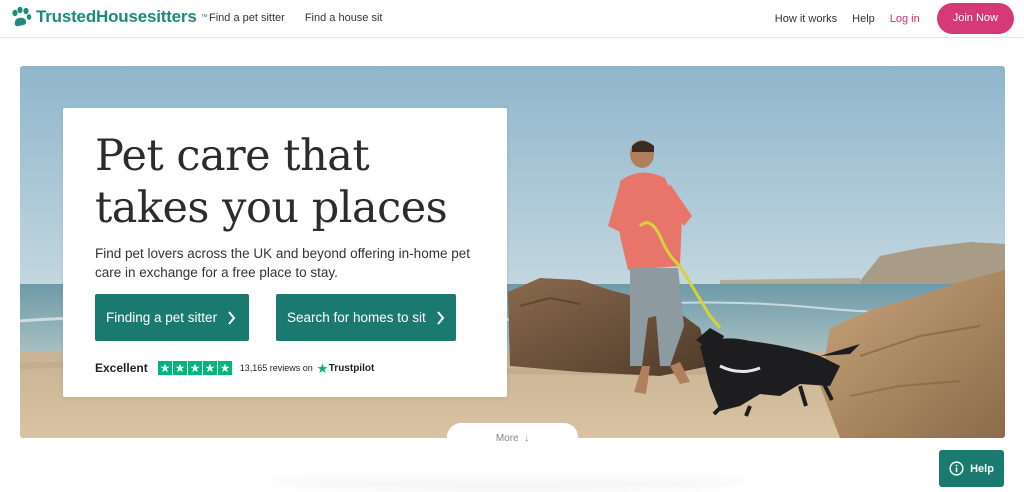 The image size is (1024, 492). What do you see at coordinates (525, 438) in the screenshot?
I see `arrow-down-icon: ↓` at bounding box center [525, 438].